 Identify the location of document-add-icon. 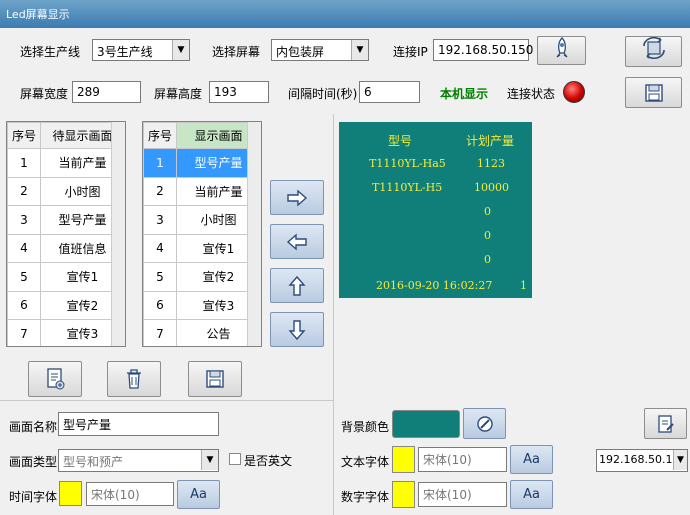
(55, 379).